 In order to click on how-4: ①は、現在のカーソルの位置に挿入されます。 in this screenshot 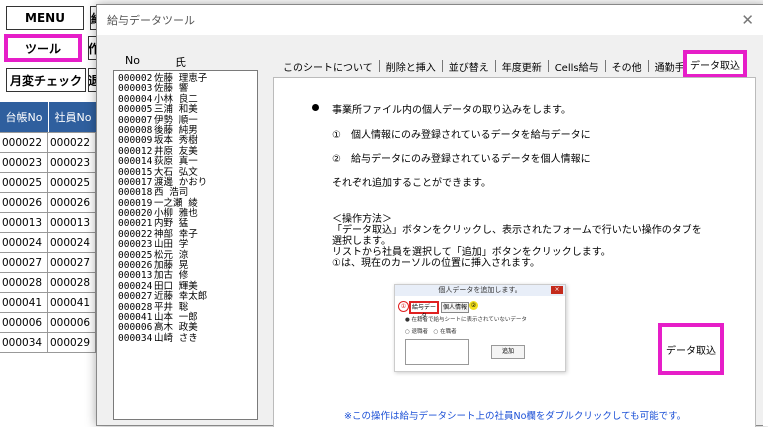, I will do `click(436, 263)`.